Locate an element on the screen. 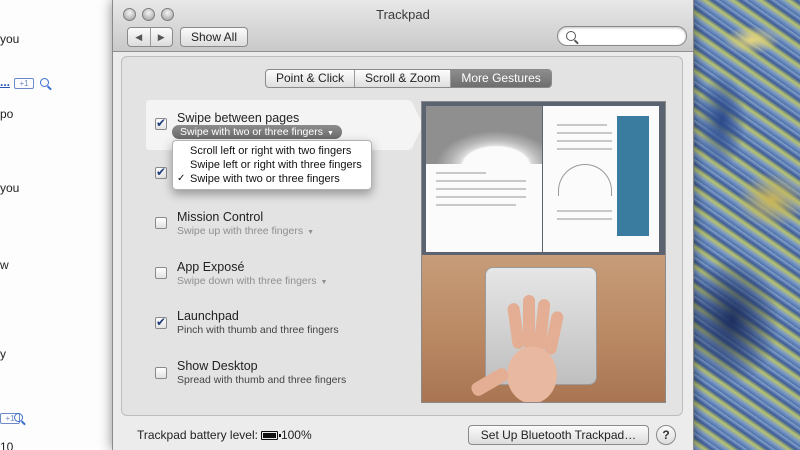 The width and height of the screenshot is (800, 450). checkbox-mission-control is located at coordinates (161, 223).